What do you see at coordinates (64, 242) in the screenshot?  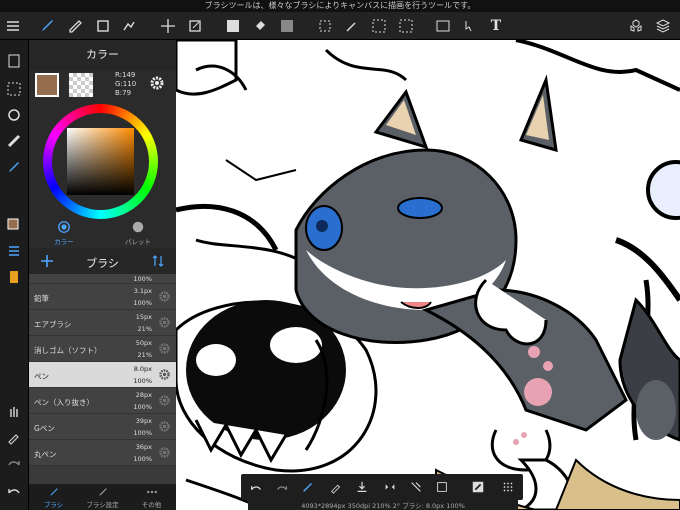 I see `color-tab-label: カラー` at bounding box center [64, 242].